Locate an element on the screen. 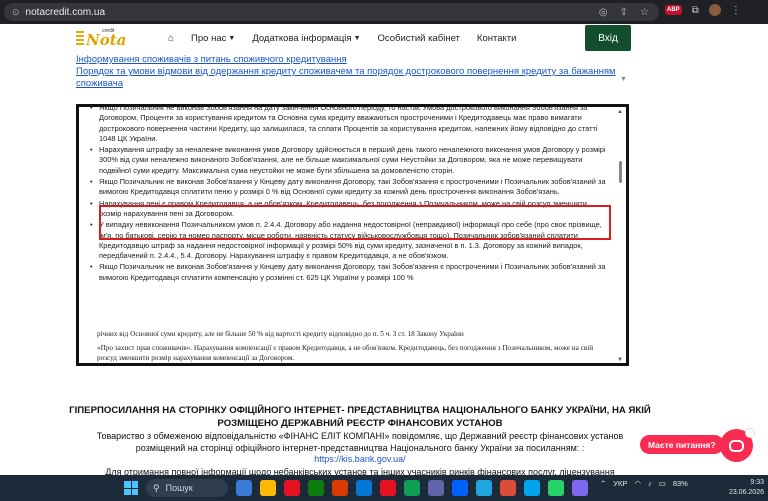  scrollbar-thumb is located at coordinates (620, 172).